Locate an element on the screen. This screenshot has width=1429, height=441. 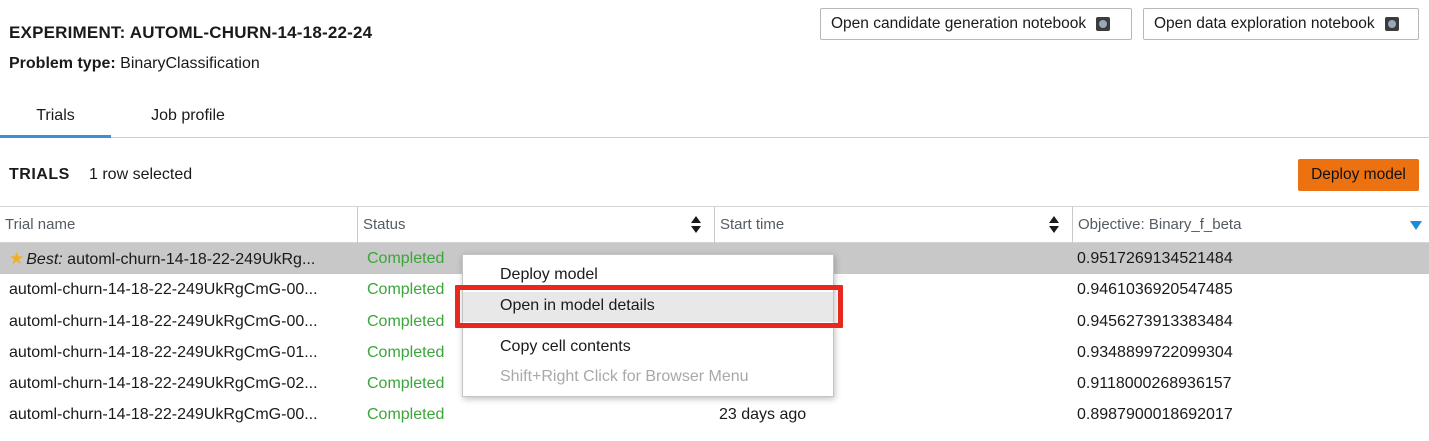
context-menu-open-model-details: Open in model details is located at coordinates (577, 306).